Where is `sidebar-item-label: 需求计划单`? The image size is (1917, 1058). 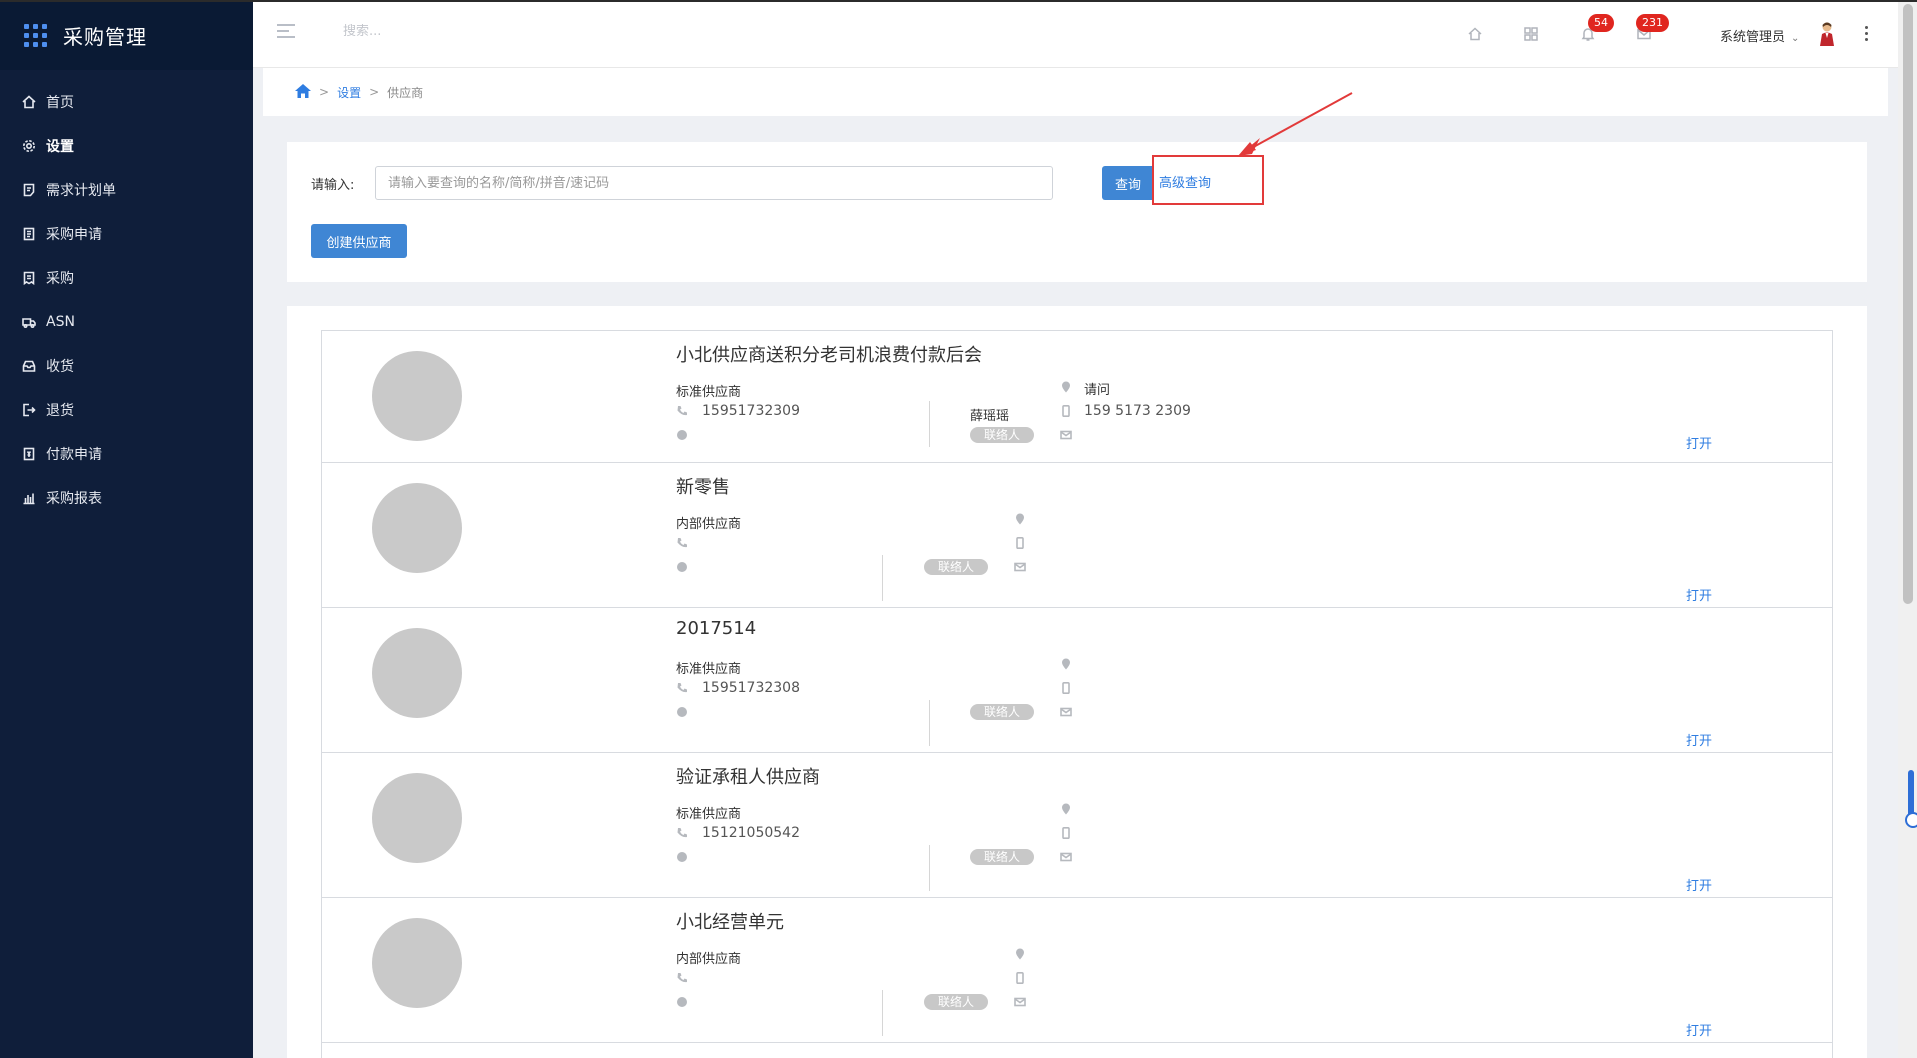
sidebar-item-label: 需求计划单 is located at coordinates (81, 191).